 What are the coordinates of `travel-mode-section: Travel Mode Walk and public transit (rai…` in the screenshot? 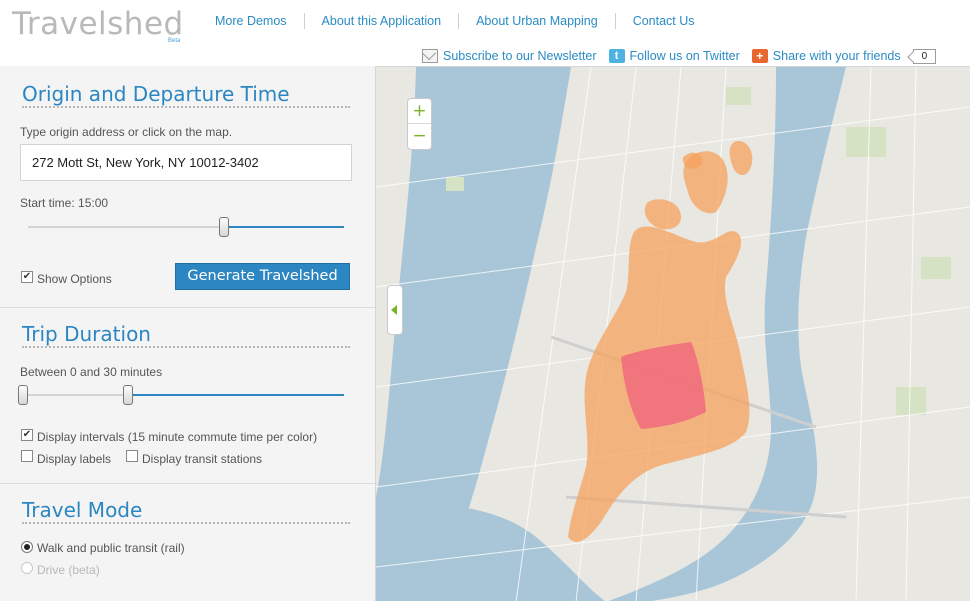 It's located at (187, 542).